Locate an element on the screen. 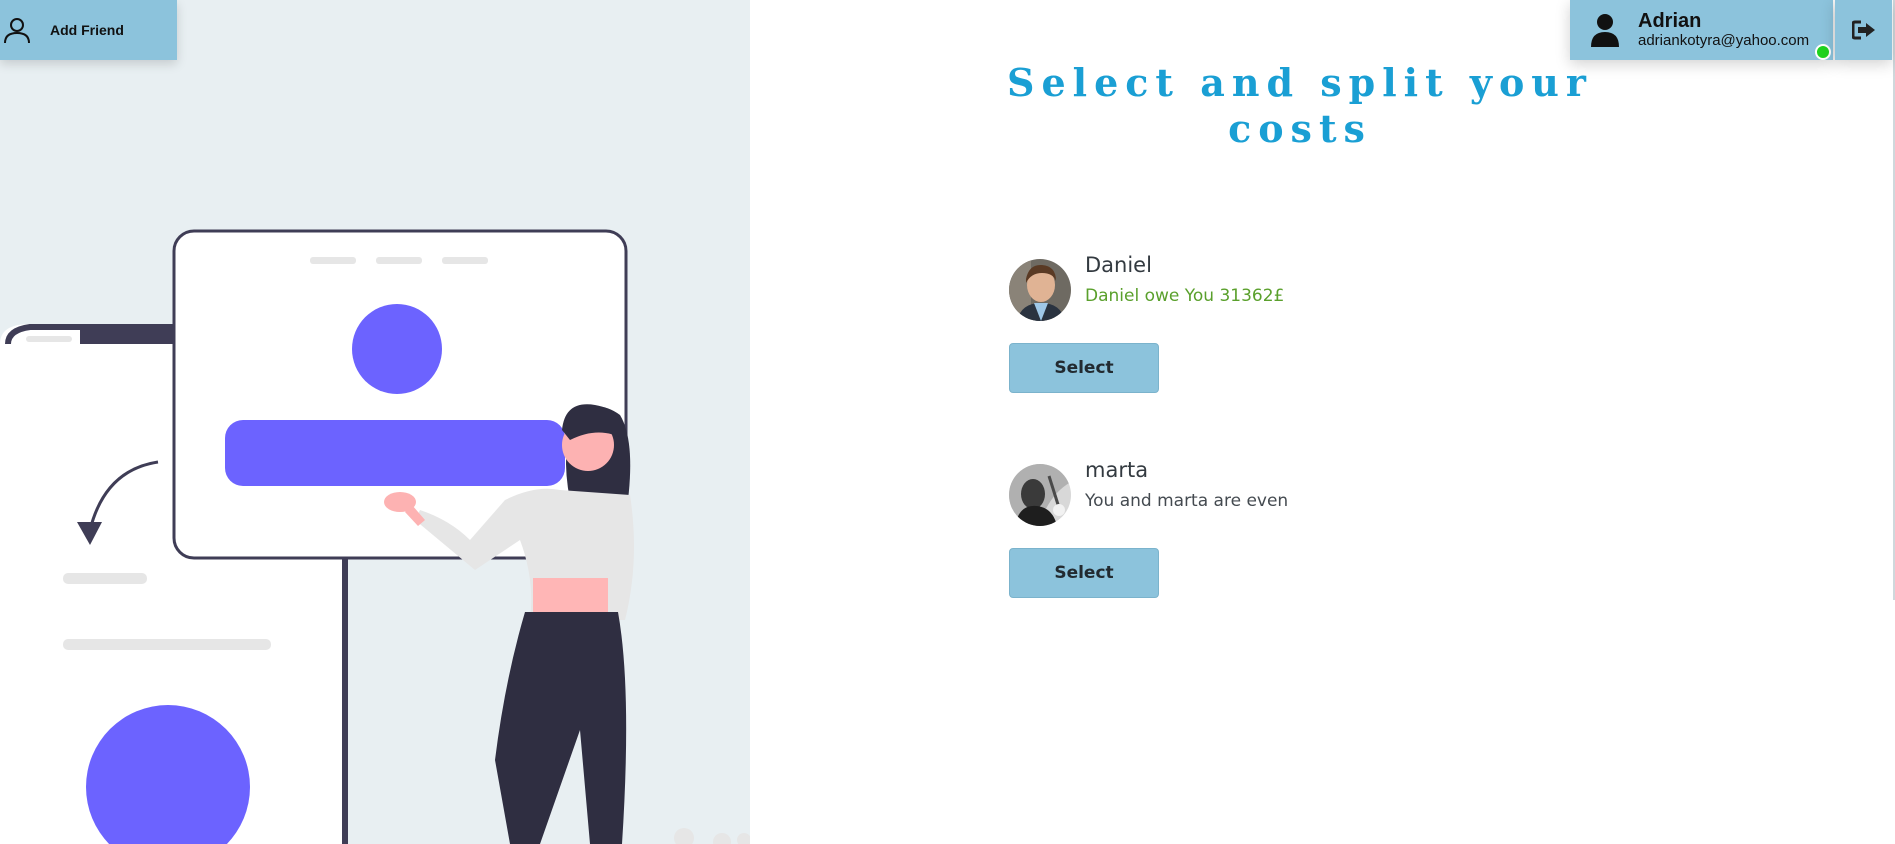 The image size is (1895, 844). screen-bar is located at coordinates (395, 453).